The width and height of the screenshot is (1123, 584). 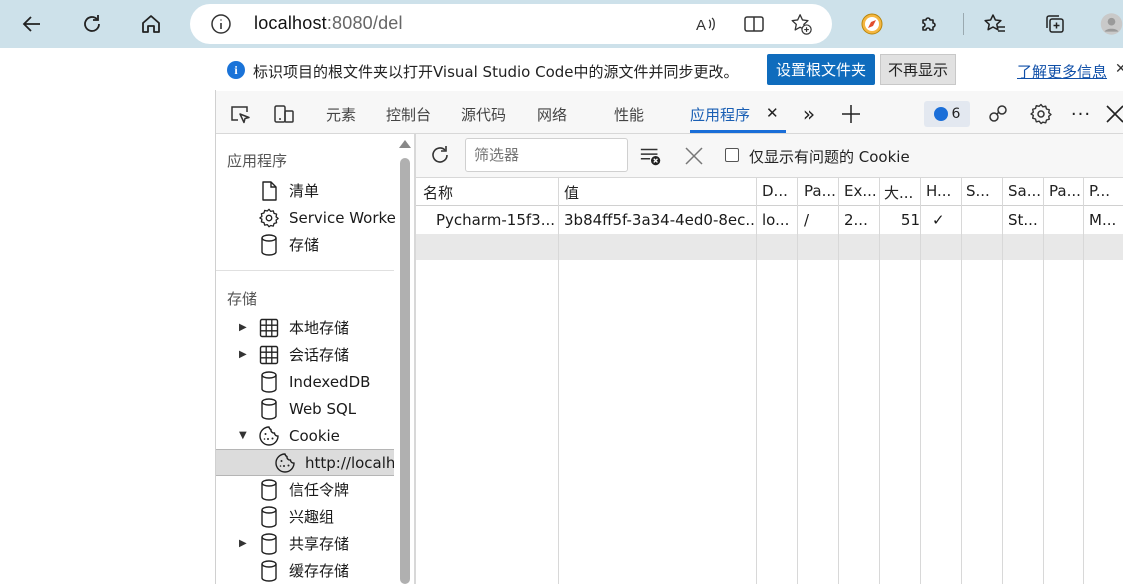 I want to click on more-options-icon: ···, so click(x=1081, y=114).